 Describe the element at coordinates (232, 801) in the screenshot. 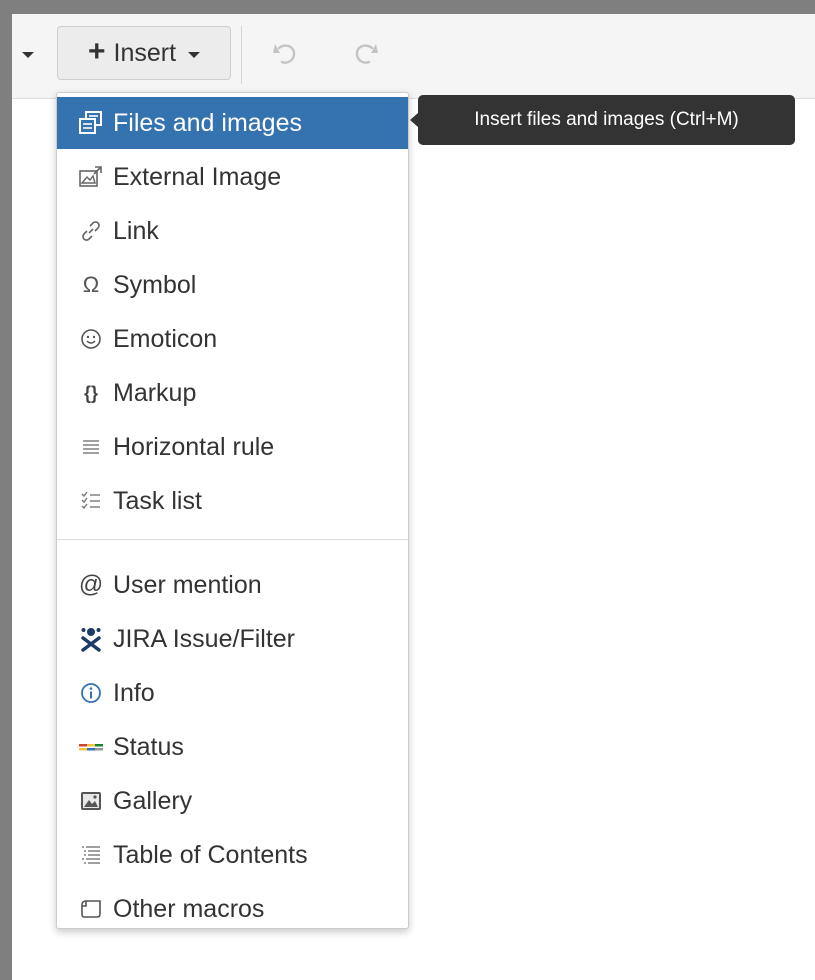

I see `menu-item-gallery: Gallery` at that location.